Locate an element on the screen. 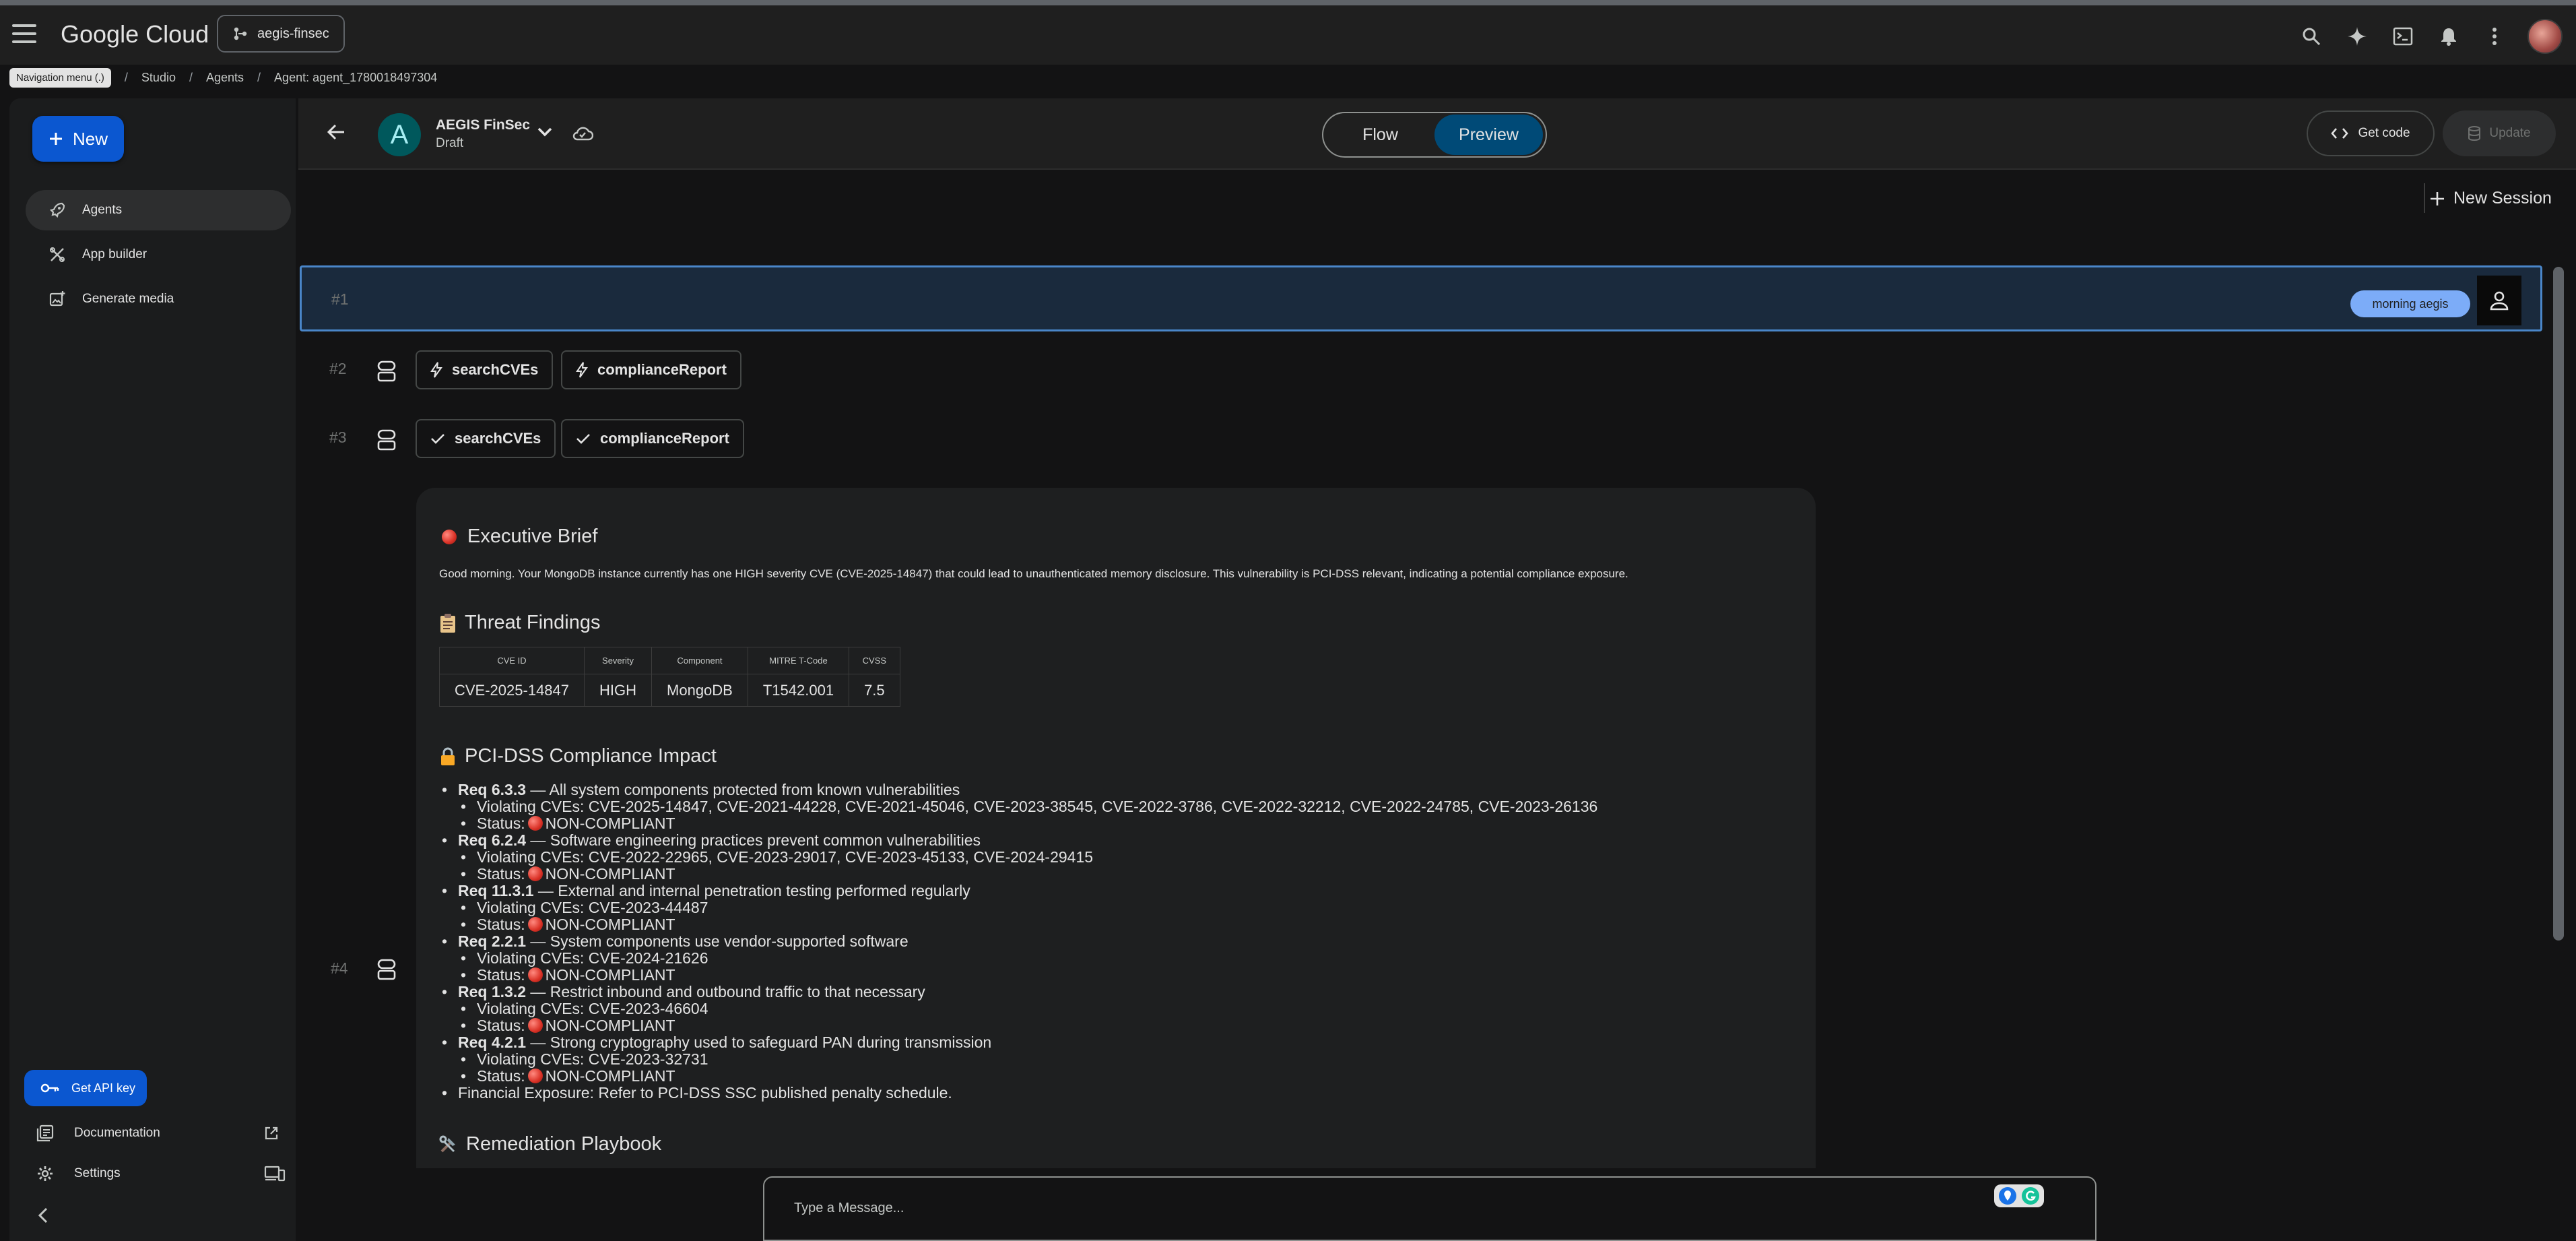  cloud-save-icon is located at coordinates (583, 135).